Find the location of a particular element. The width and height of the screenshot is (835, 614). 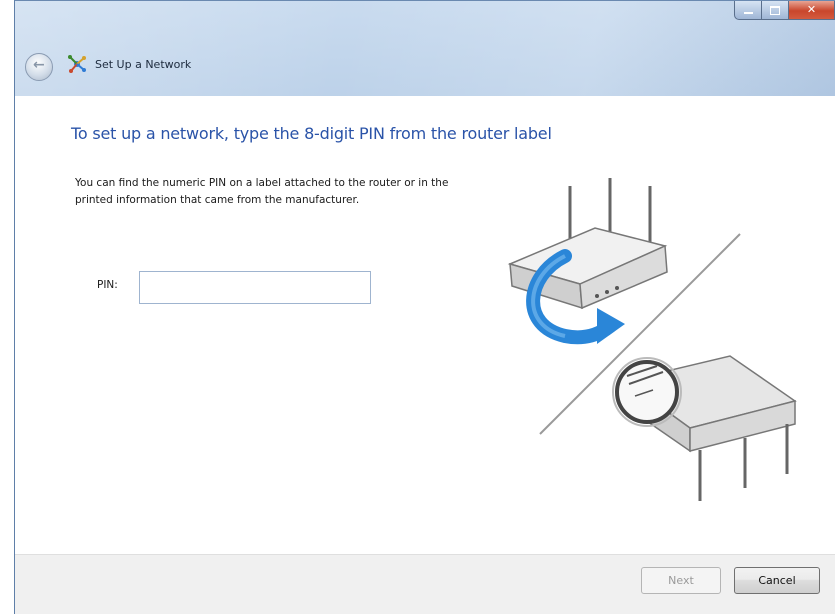

maximize-button is located at coordinates (775, 10).